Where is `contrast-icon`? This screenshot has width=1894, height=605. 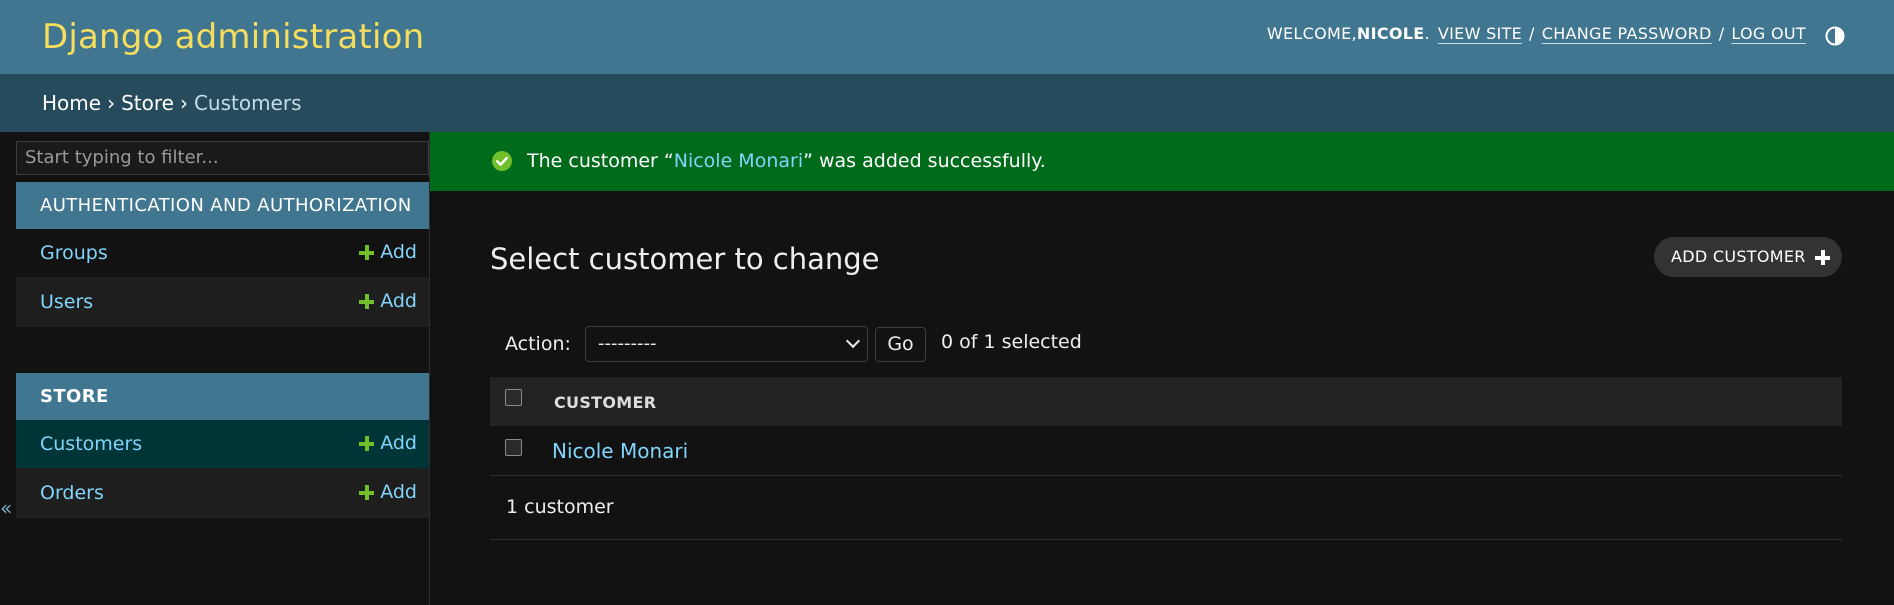
contrast-icon is located at coordinates (1835, 36).